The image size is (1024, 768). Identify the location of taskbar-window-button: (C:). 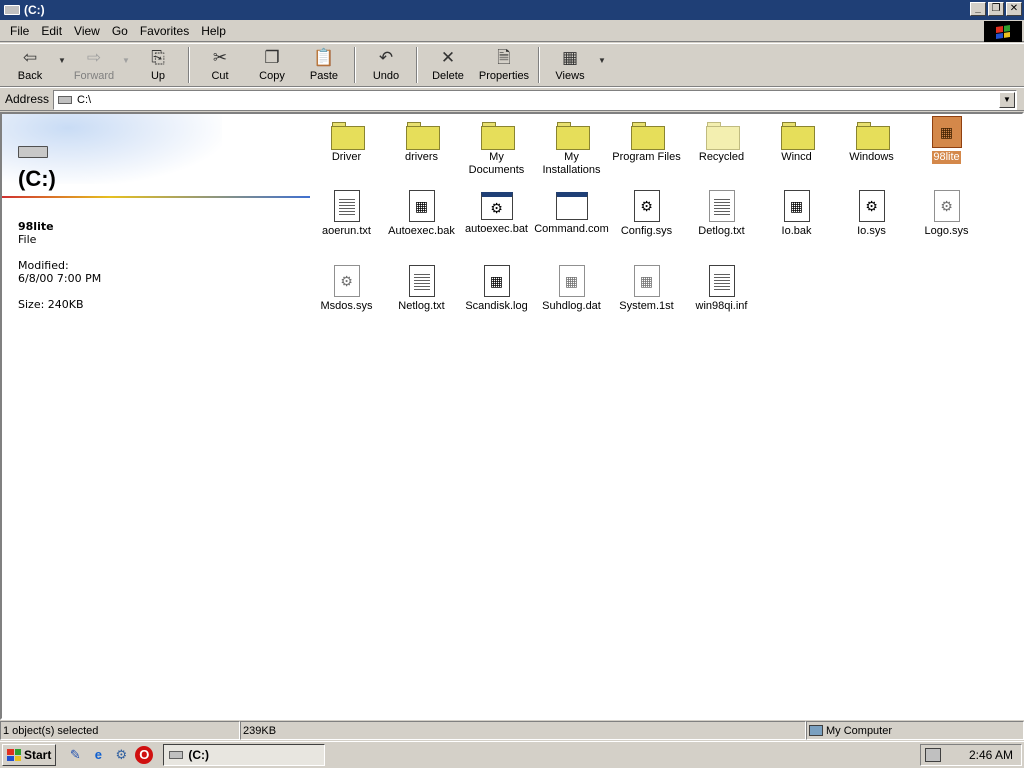
(244, 755).